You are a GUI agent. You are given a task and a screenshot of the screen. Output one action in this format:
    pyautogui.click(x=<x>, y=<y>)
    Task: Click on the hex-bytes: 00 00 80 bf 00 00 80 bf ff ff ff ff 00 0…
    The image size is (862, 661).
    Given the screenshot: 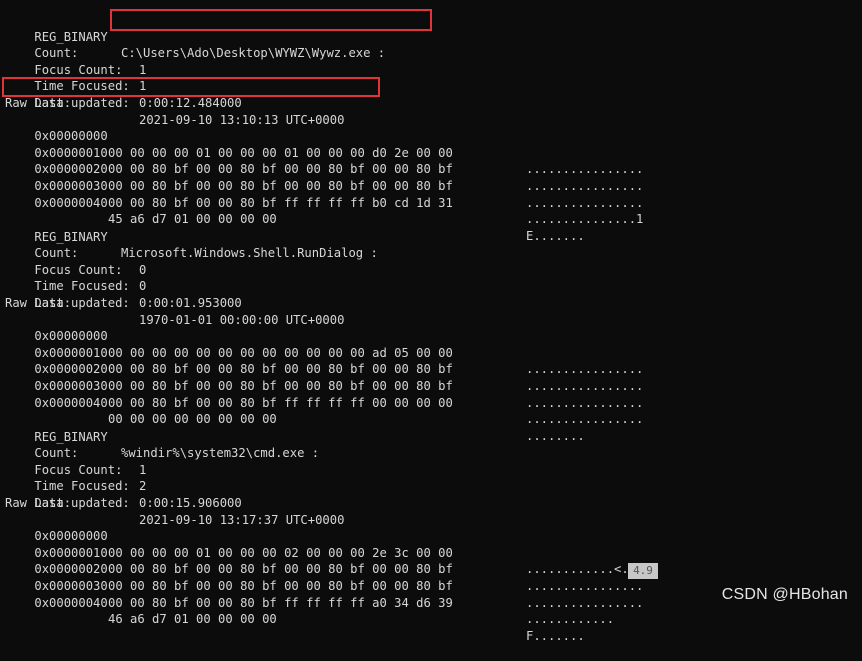 What is the action you would take?
    pyautogui.click(x=280, y=402)
    